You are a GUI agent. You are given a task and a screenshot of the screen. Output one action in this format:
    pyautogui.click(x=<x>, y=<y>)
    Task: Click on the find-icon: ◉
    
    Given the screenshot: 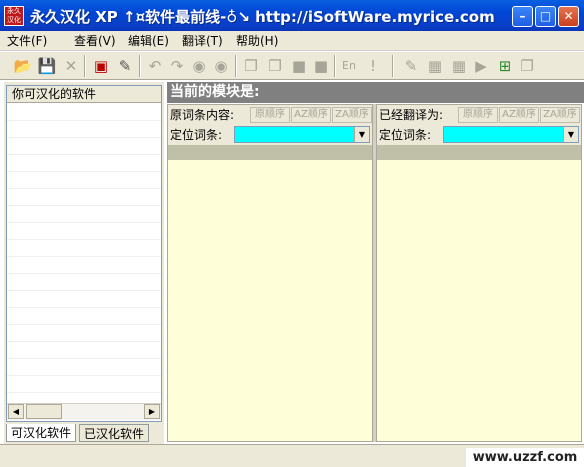 What is the action you would take?
    pyautogui.click(x=199, y=66)
    